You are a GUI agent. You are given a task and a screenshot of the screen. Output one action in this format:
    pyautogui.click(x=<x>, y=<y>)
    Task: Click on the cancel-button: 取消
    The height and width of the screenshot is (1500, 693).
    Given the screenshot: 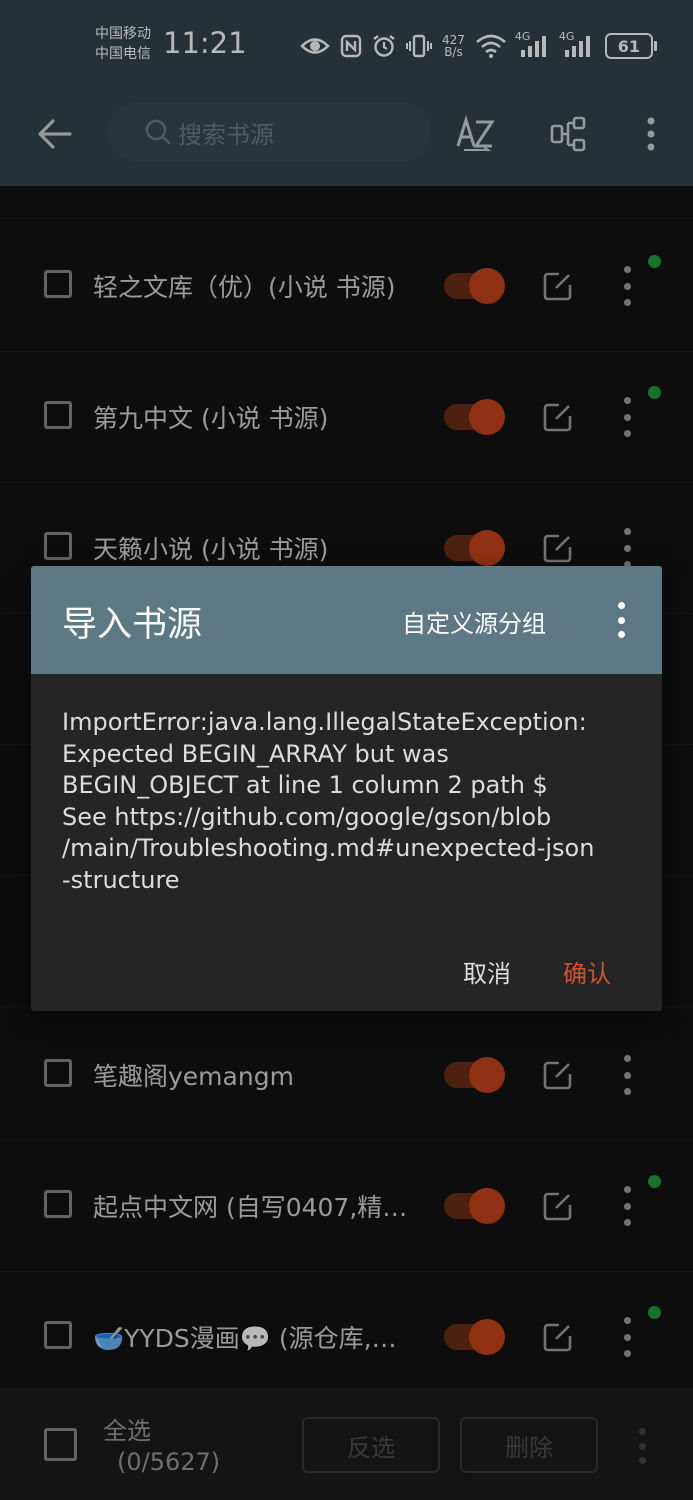 What is the action you would take?
    pyautogui.click(x=487, y=971)
    